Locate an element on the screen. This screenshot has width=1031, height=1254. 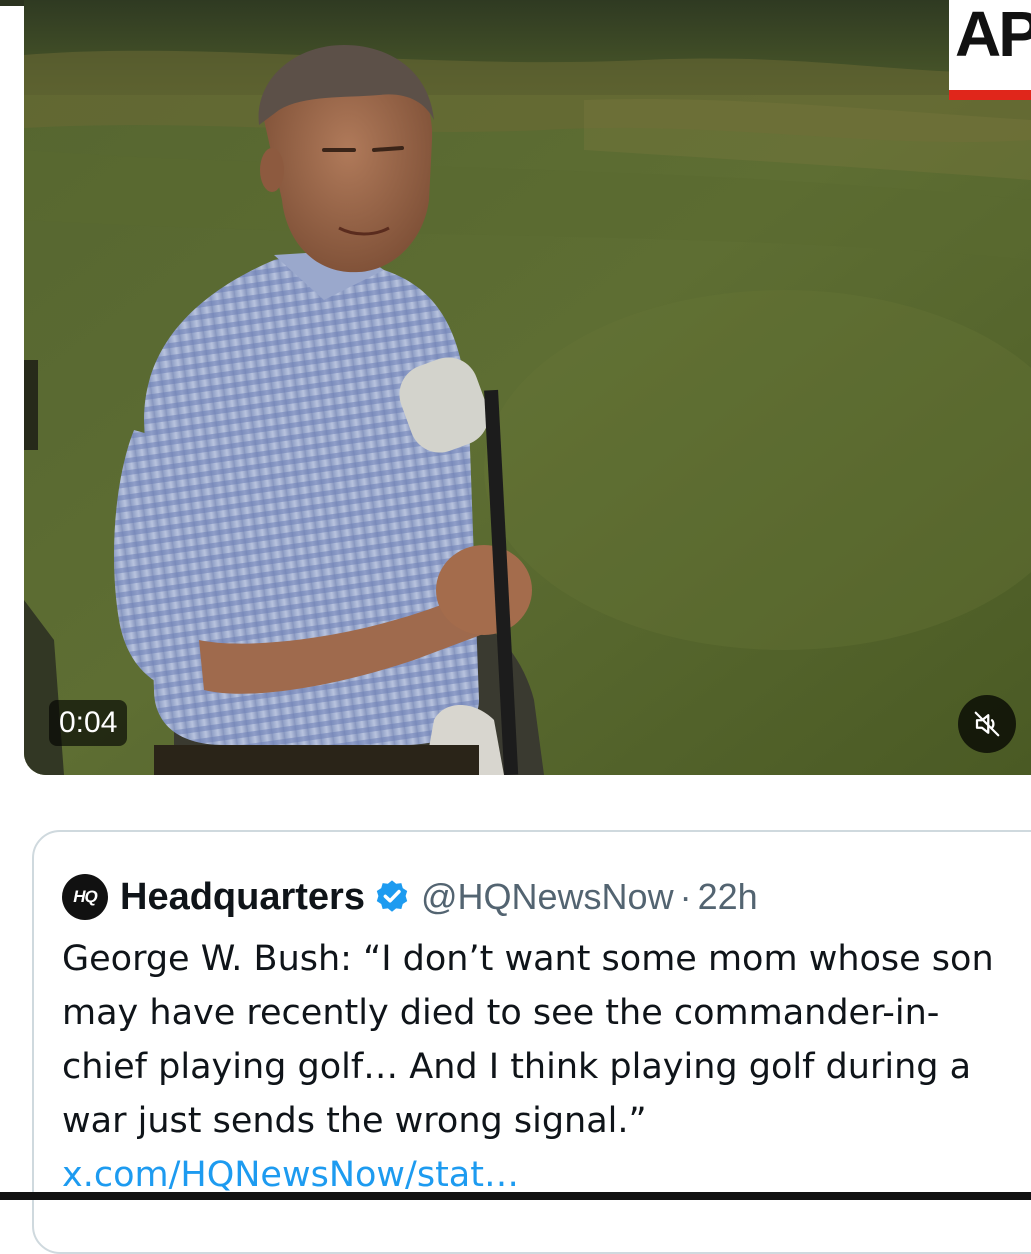
speaker-muted-icon is located at coordinates (987, 724).